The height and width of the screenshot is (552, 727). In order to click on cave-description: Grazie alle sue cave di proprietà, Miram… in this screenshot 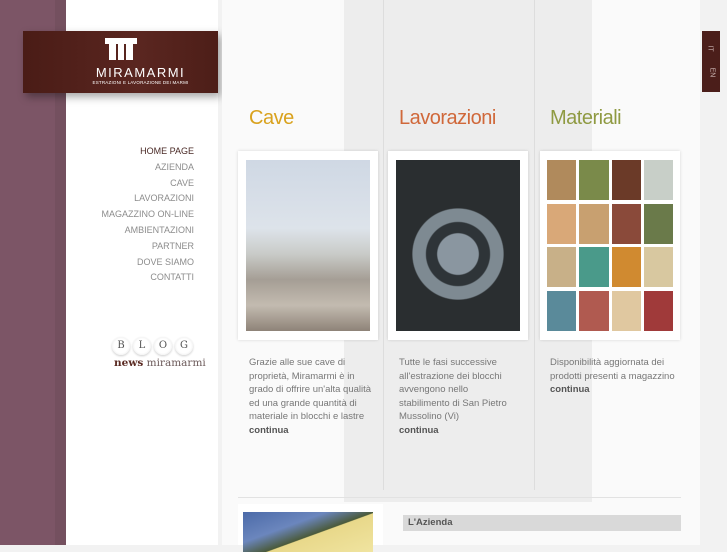, I will do `click(310, 389)`.